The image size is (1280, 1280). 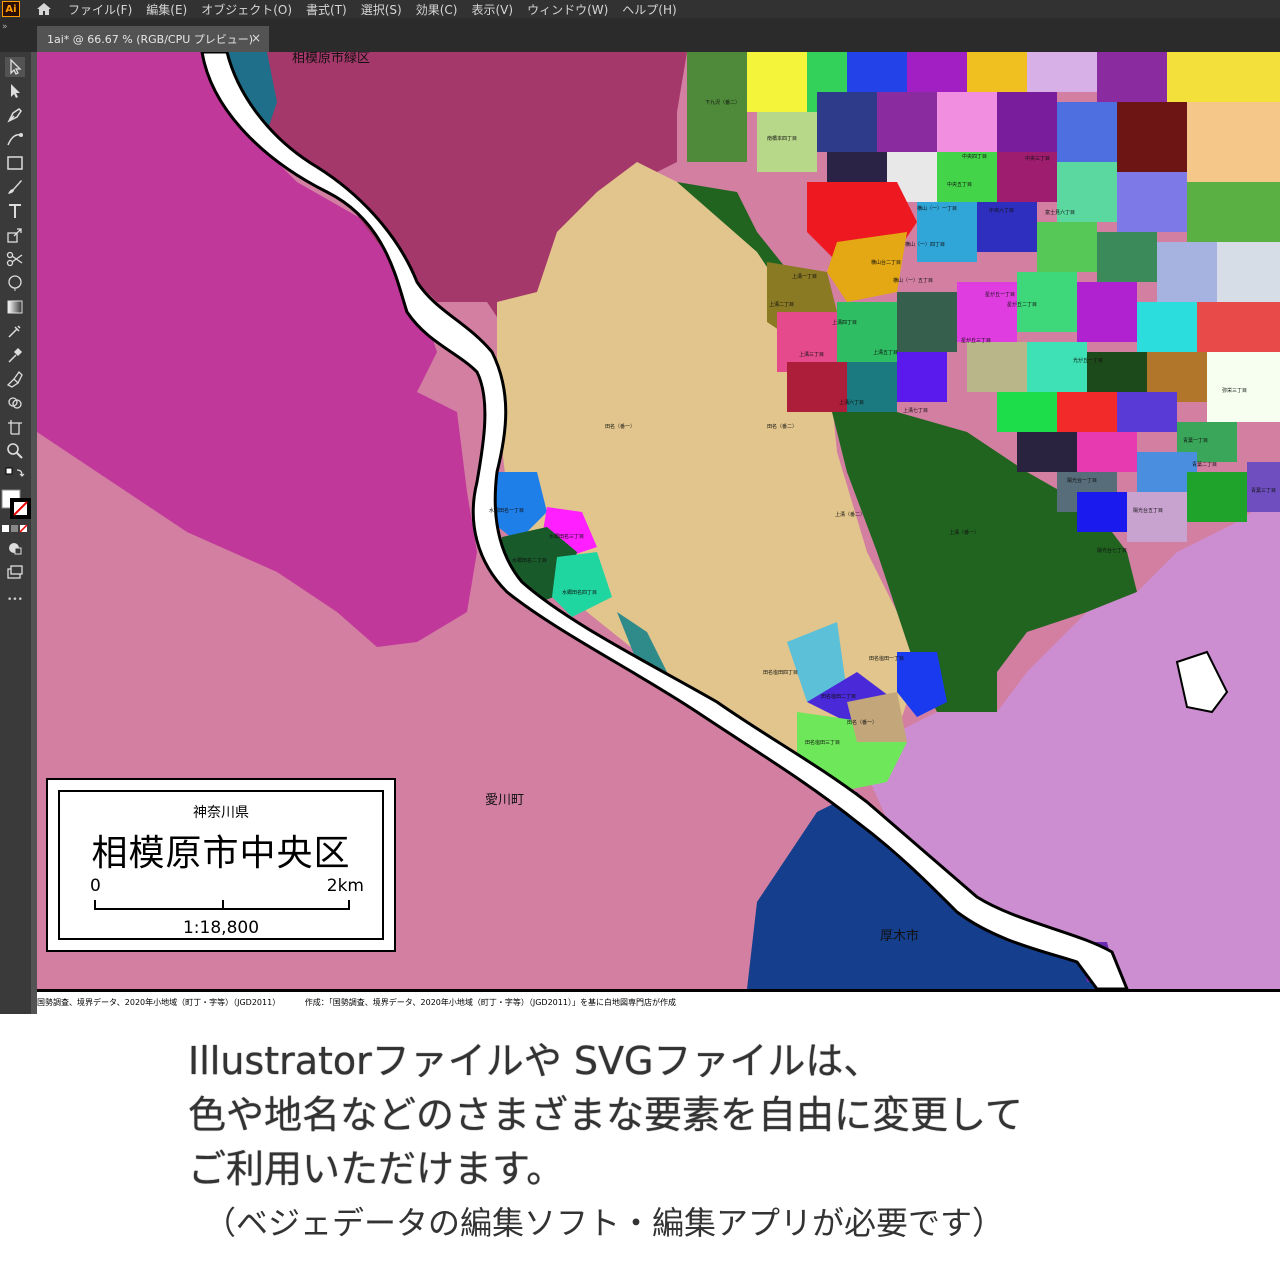 I want to click on home-icon, so click(x=44, y=9).